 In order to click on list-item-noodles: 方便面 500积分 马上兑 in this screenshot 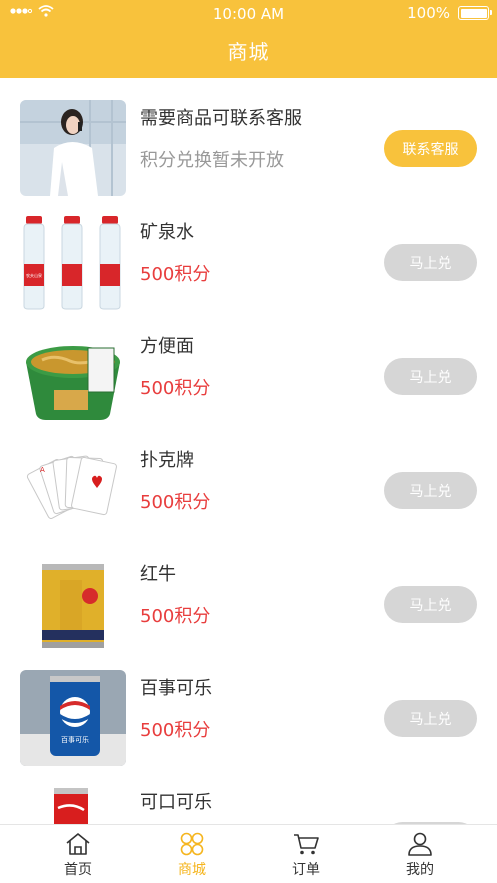, I will do `click(248, 365)`.